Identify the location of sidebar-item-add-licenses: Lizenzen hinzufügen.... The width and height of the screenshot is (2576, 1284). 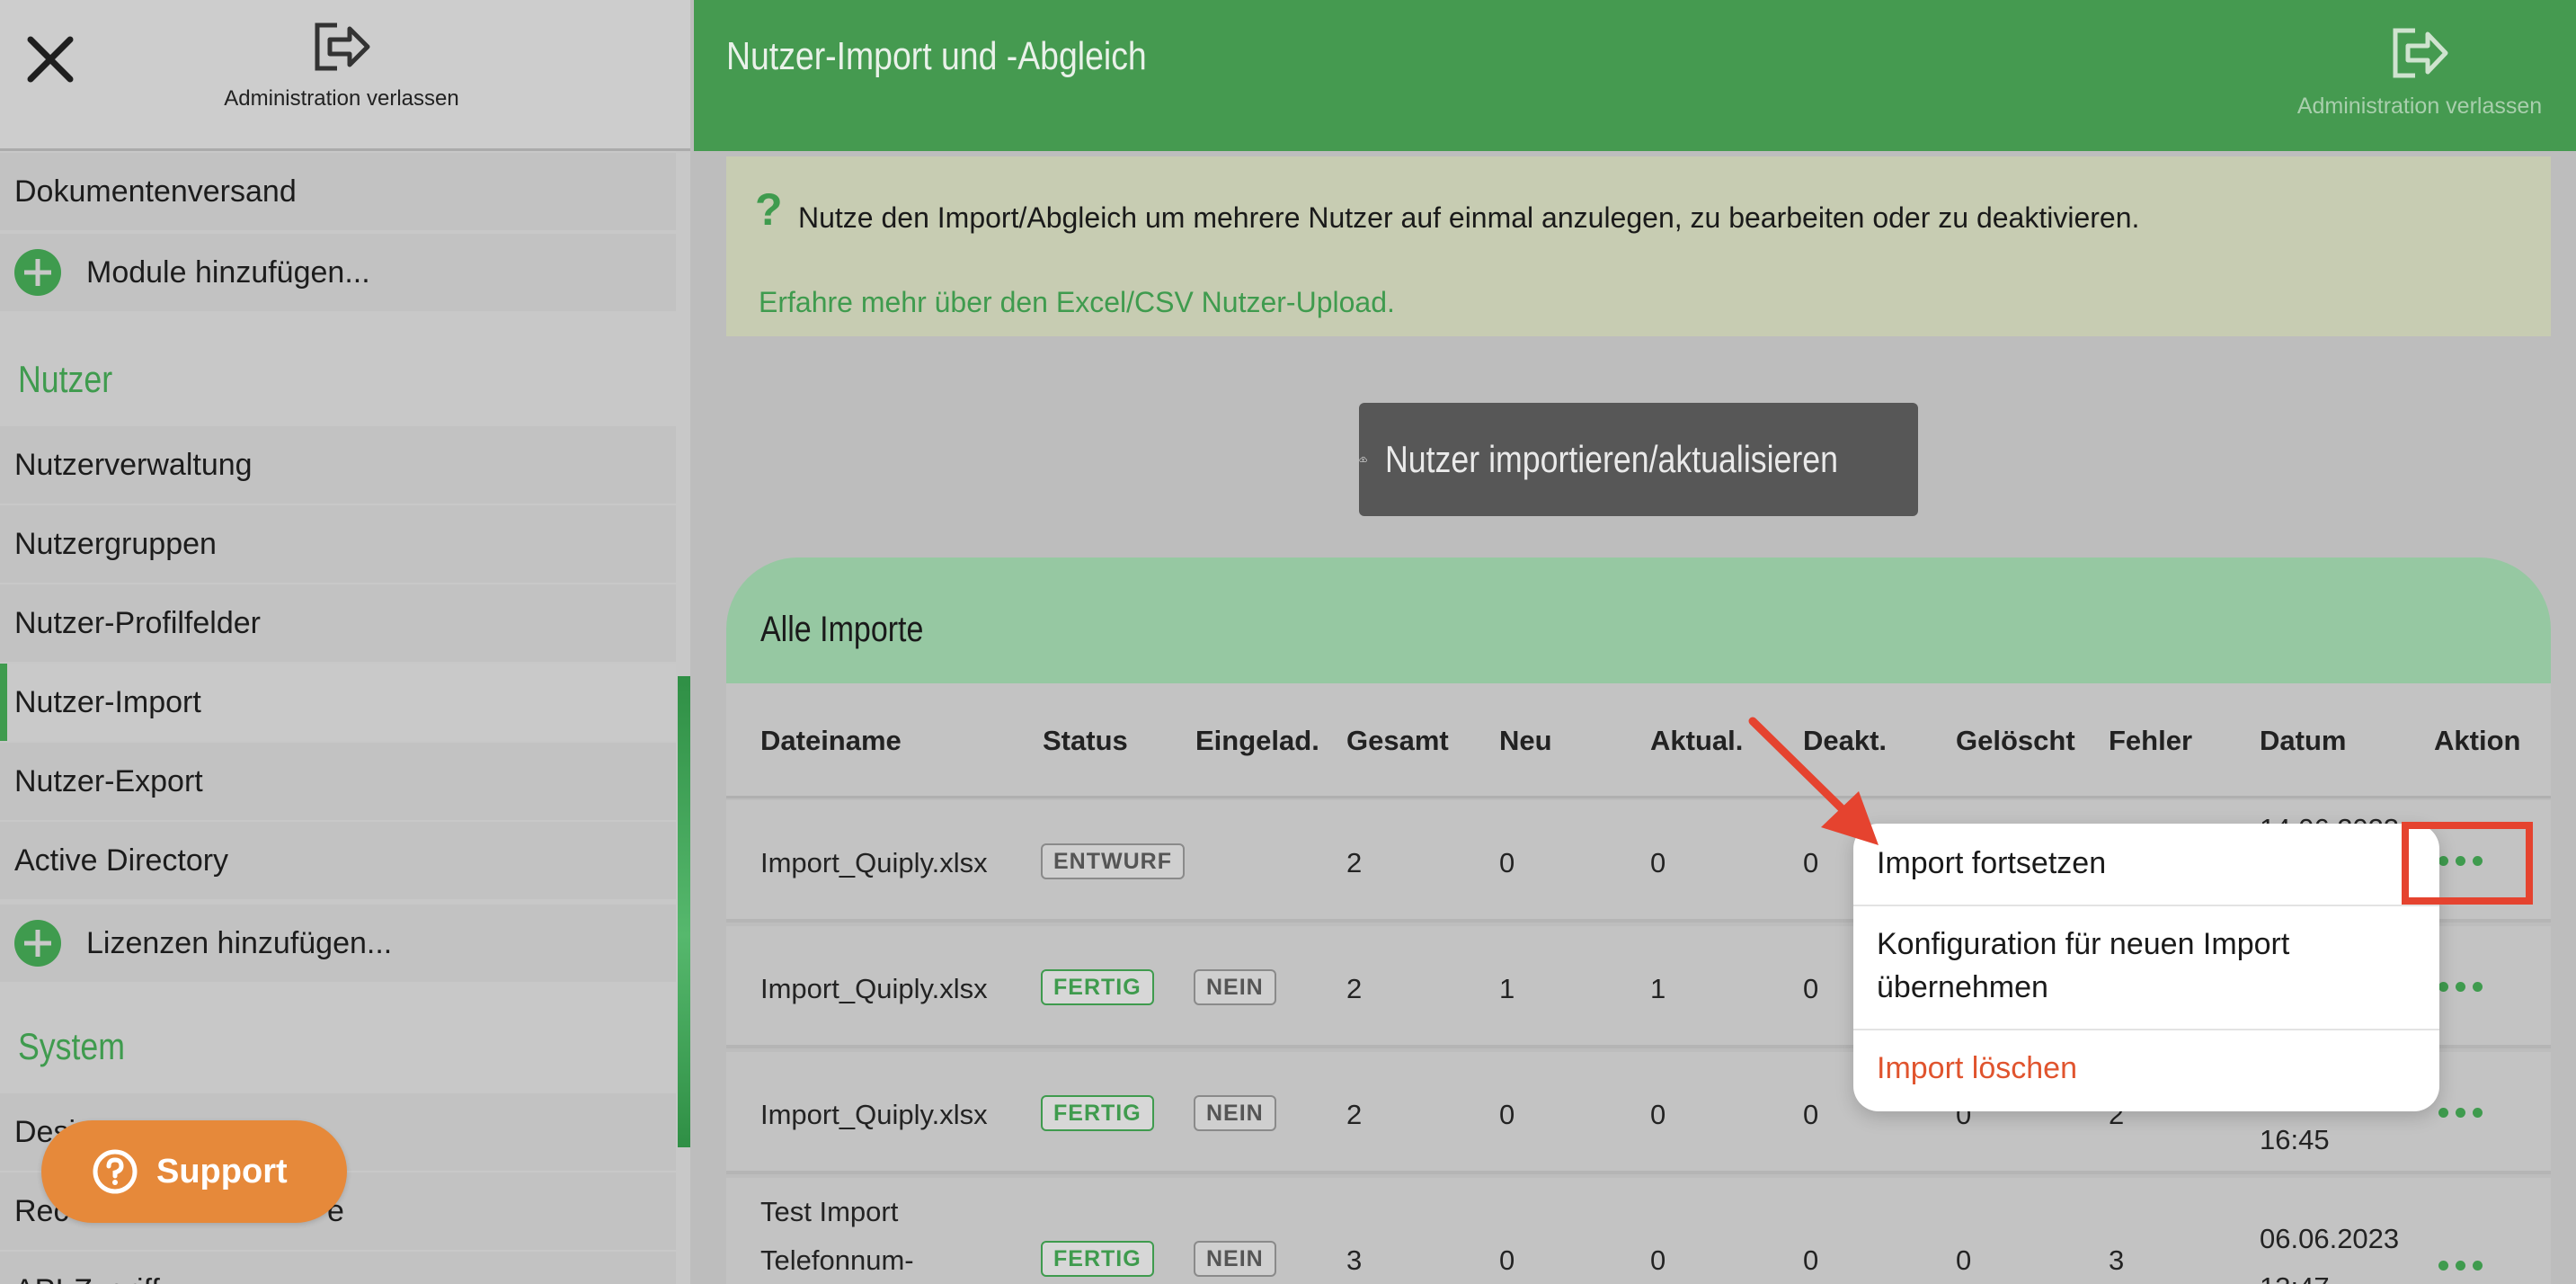
(338, 943).